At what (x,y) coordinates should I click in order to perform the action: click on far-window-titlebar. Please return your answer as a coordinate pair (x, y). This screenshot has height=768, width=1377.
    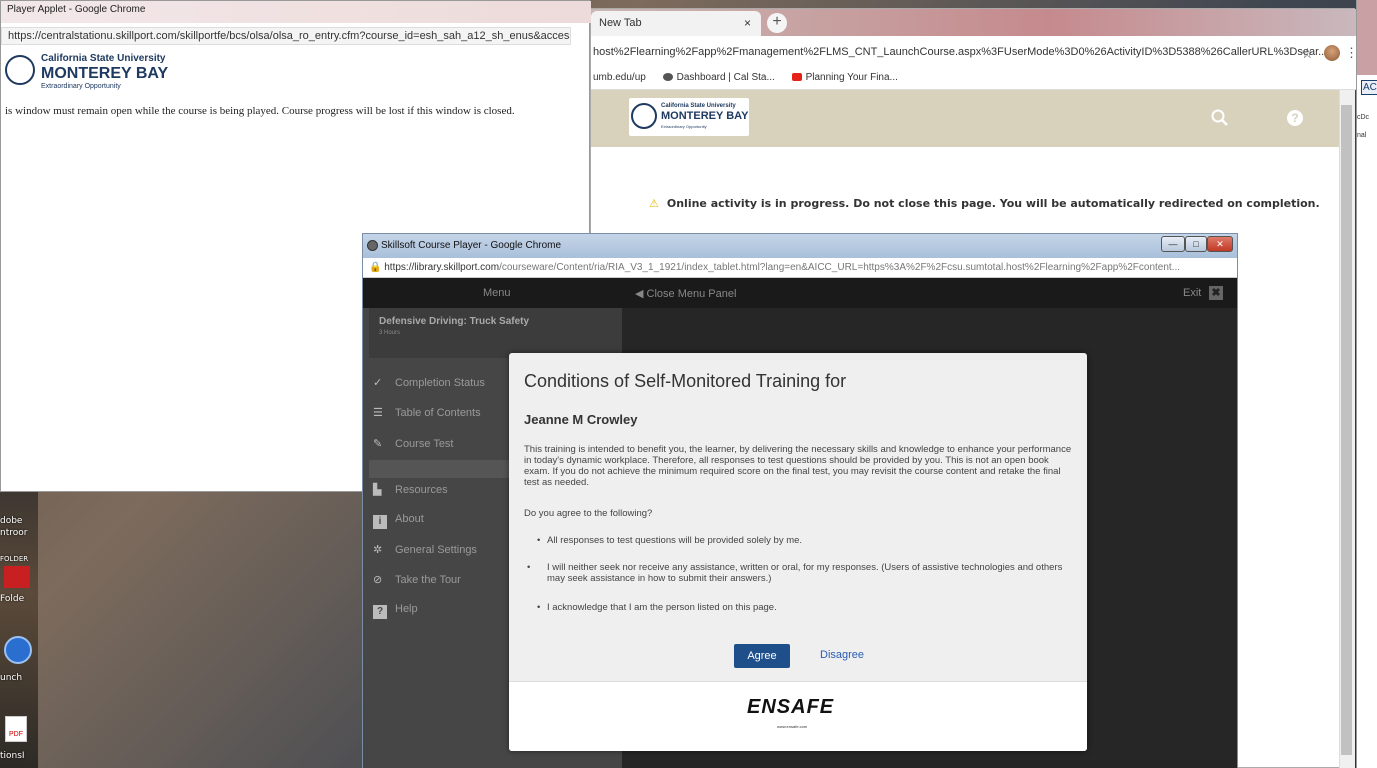
    Looking at the image, I should click on (1367, 37).